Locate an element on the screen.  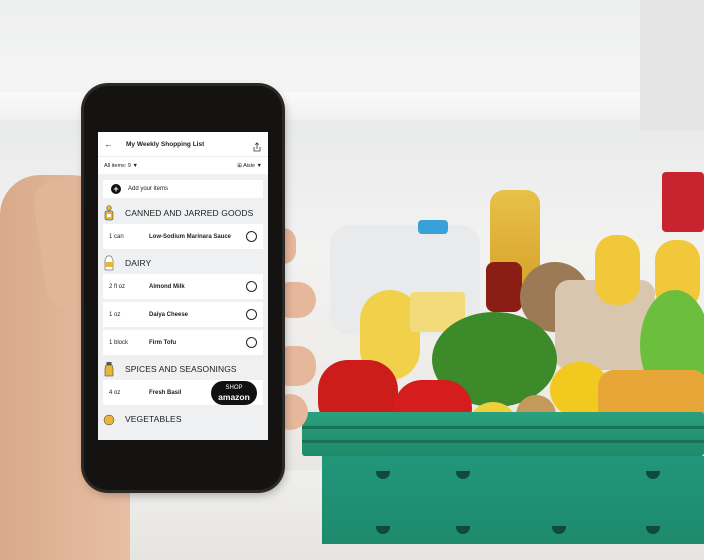
sort-label: Aisle is located at coordinates (249, 165).